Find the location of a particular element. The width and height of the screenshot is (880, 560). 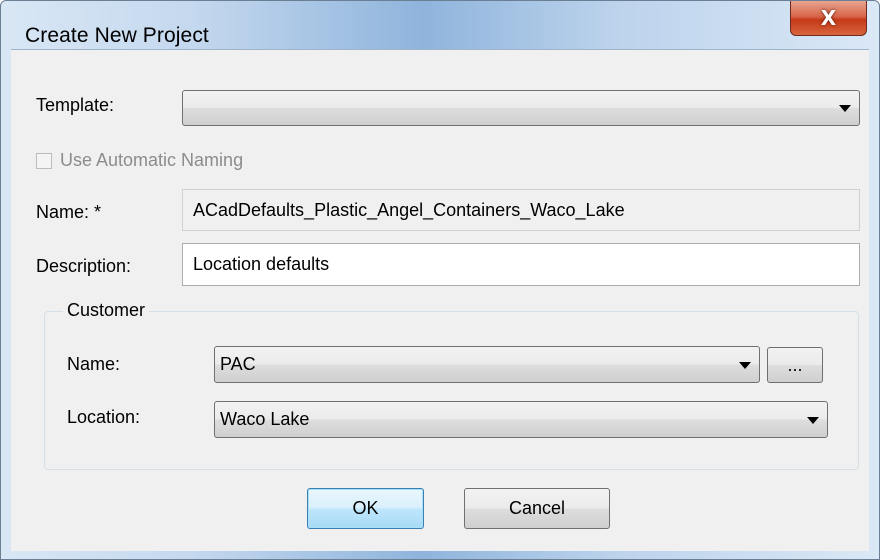

location-select: Waco Lake is located at coordinates (521, 419).